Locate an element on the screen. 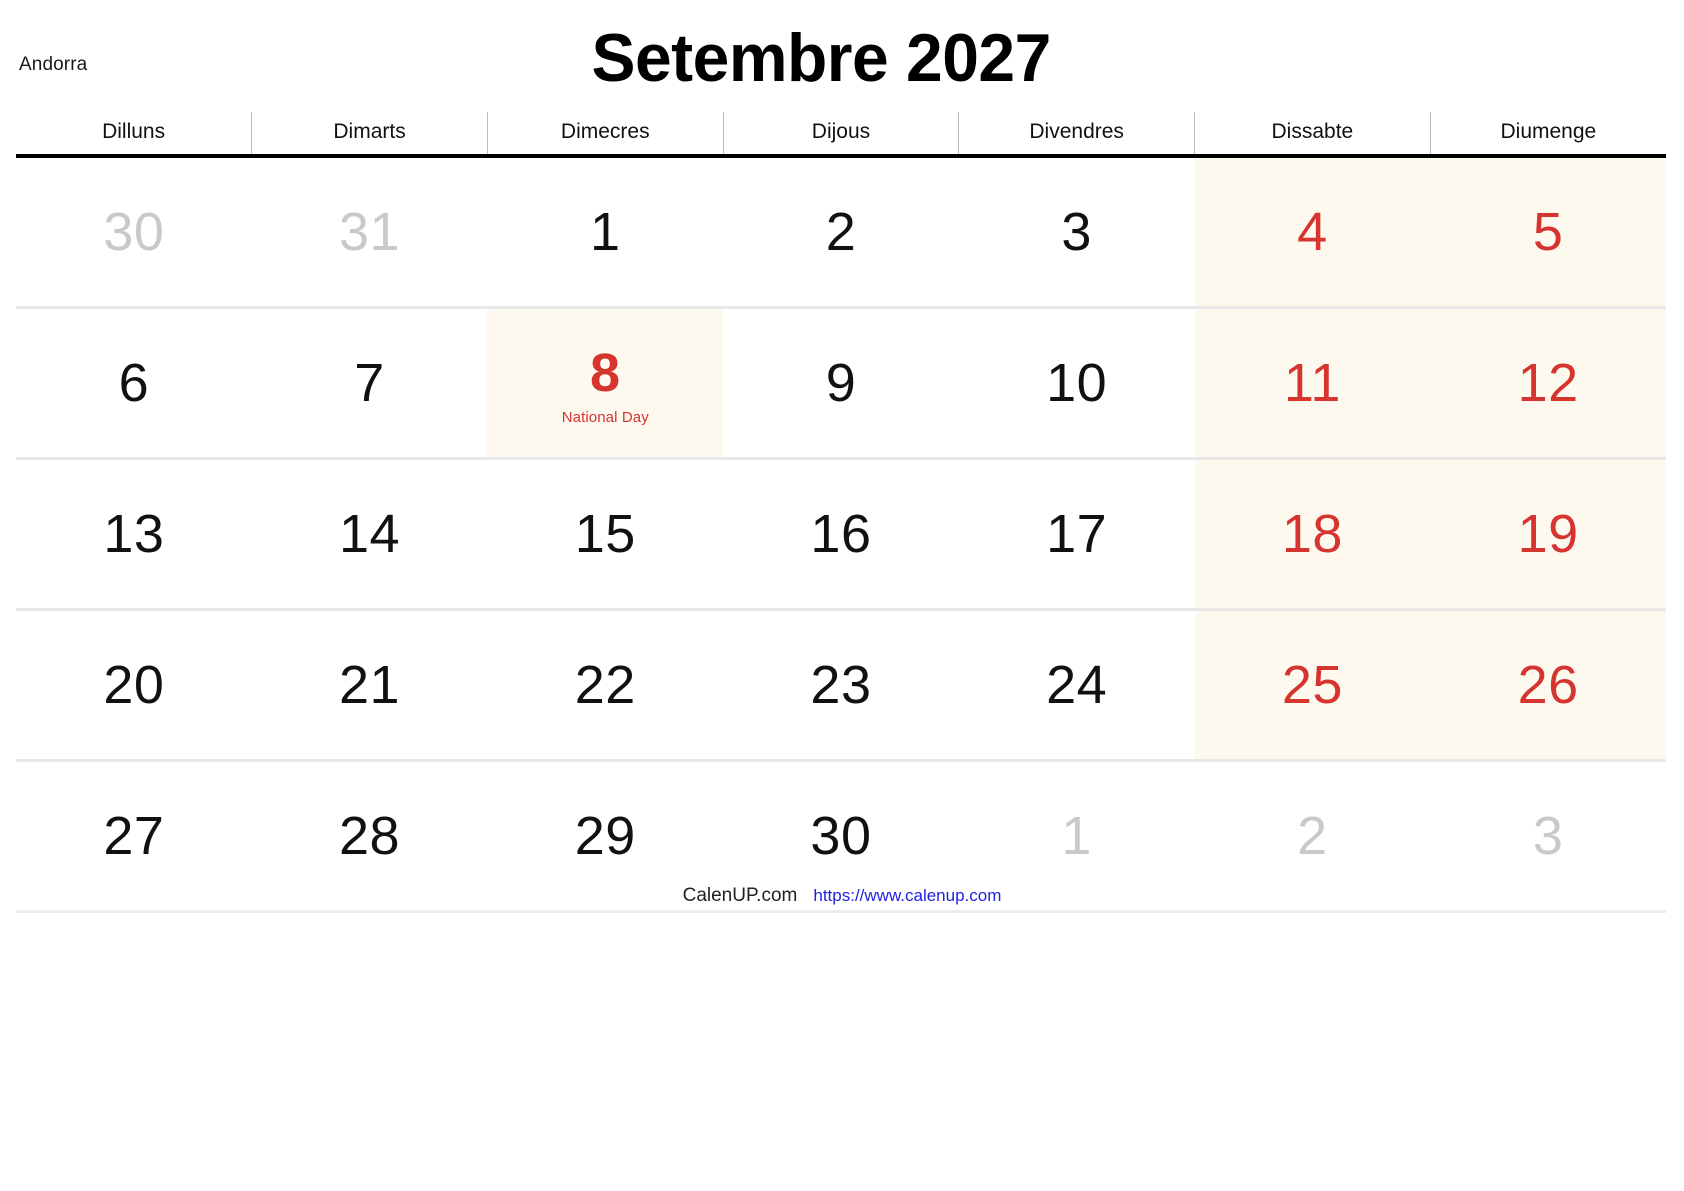 The height and width of the screenshot is (1191, 1684). calendar-day-cell: 30 is located at coordinates (134, 232).